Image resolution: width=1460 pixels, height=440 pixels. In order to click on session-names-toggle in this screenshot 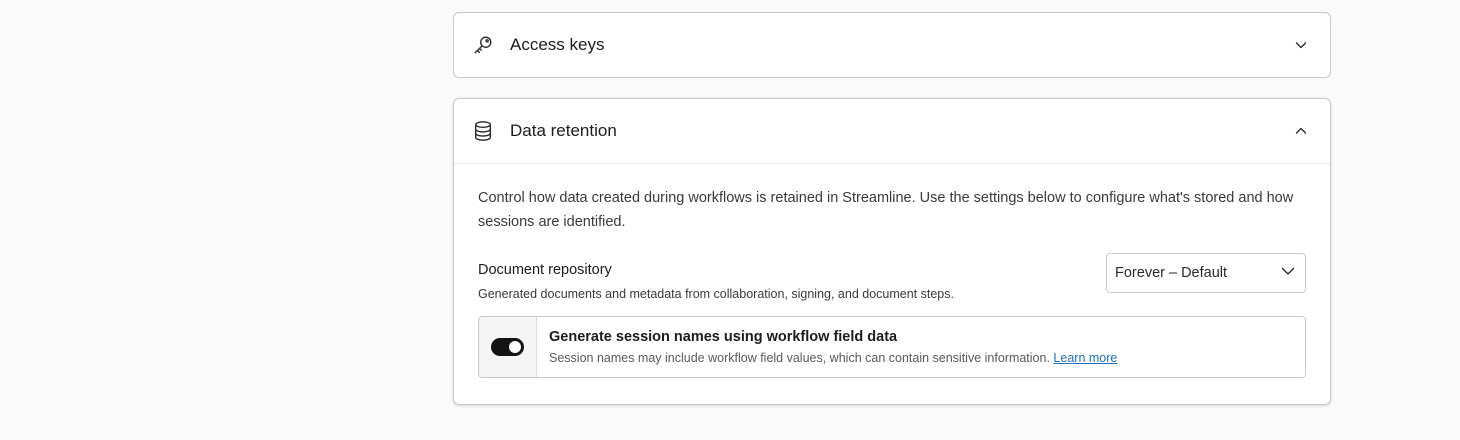, I will do `click(507, 347)`.